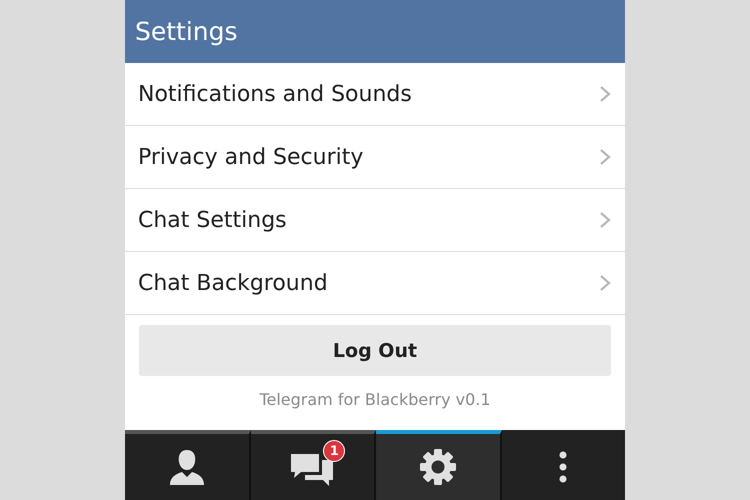 The width and height of the screenshot is (750, 500). I want to click on version-text: Telegram for Blackberry v0.1, so click(375, 399).